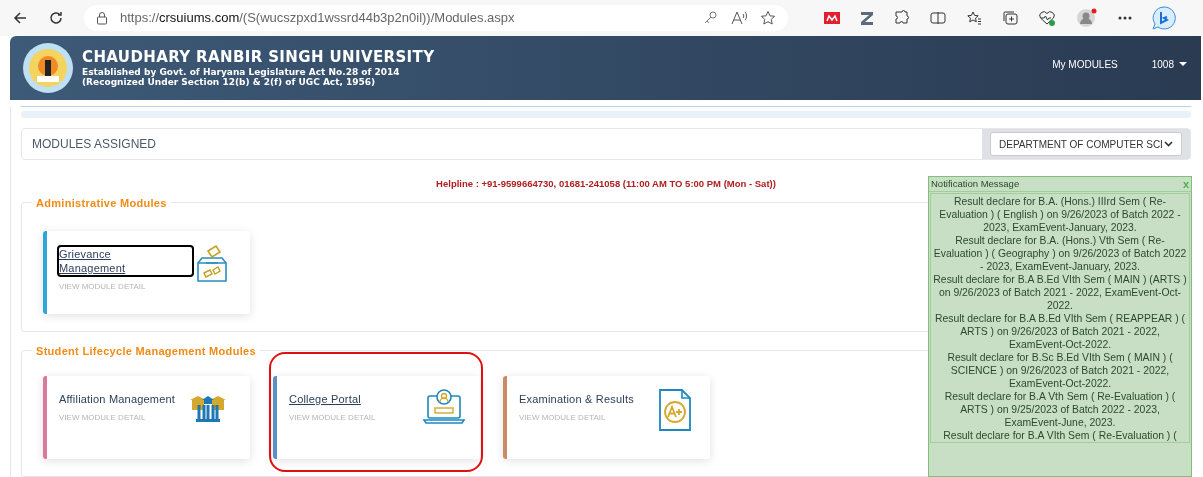 The image size is (1203, 477). Describe the element at coordinates (739, 18) in the screenshot. I see `read-aloud-icon` at that location.